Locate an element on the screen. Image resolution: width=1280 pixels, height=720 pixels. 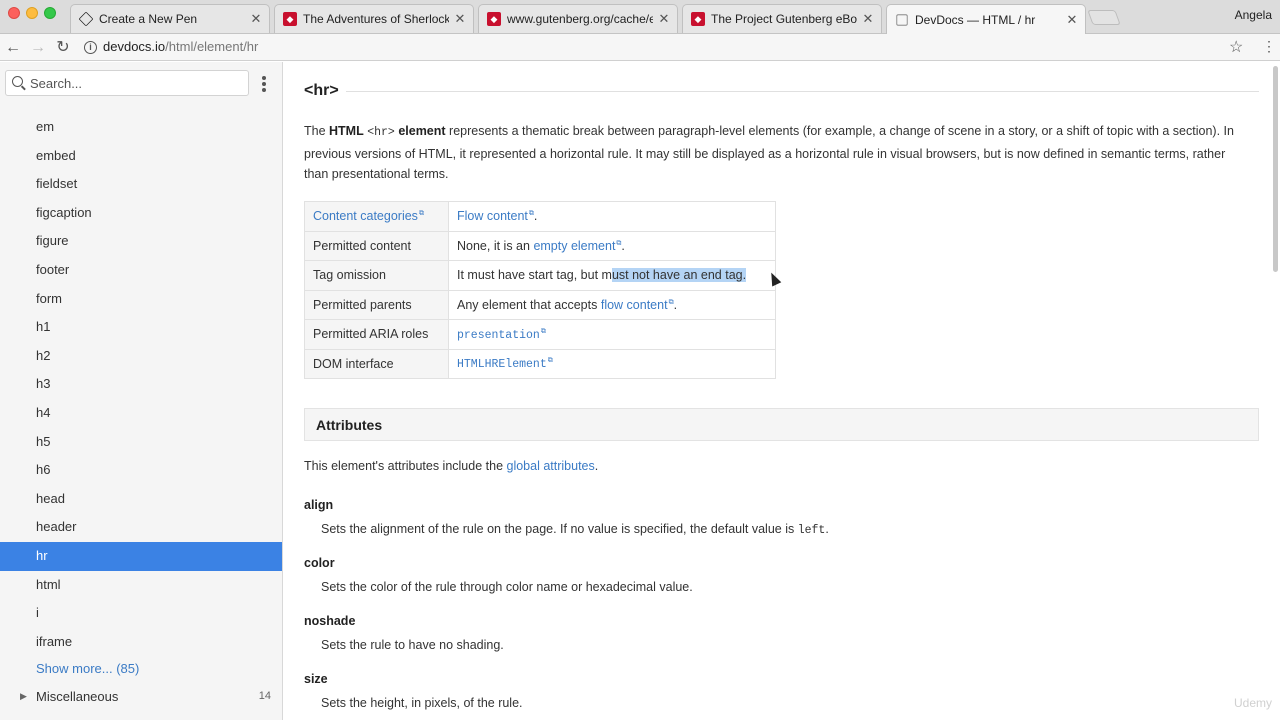
table-value: presentation⧉ is located at coordinates (612, 334).